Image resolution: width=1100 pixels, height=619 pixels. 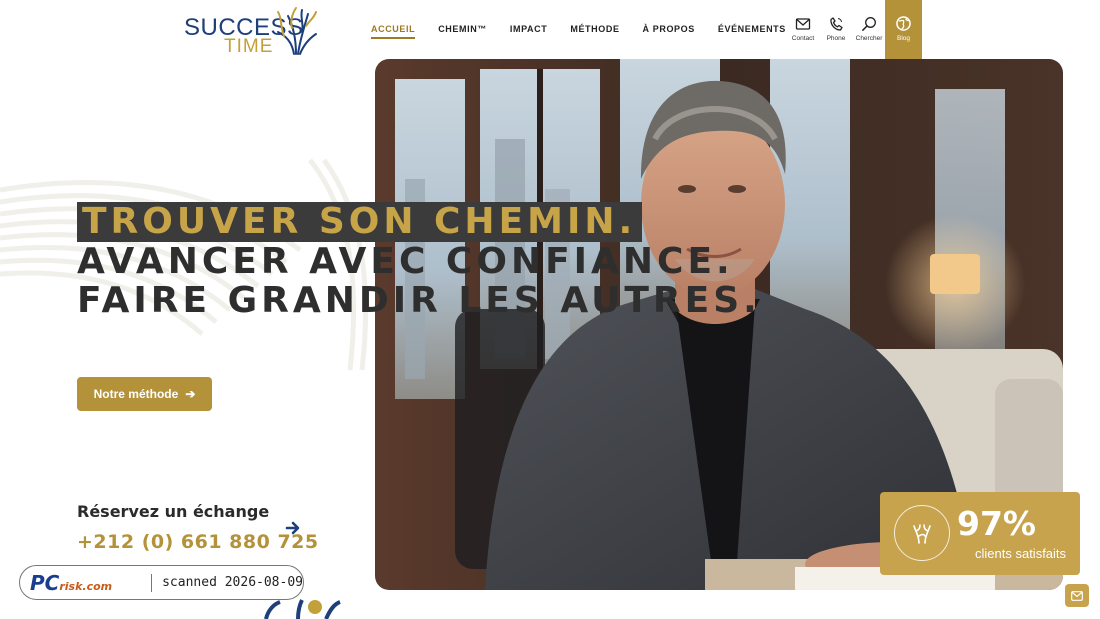 I want to click on nav-item-chemin: CHEMIN™, so click(x=462, y=31).